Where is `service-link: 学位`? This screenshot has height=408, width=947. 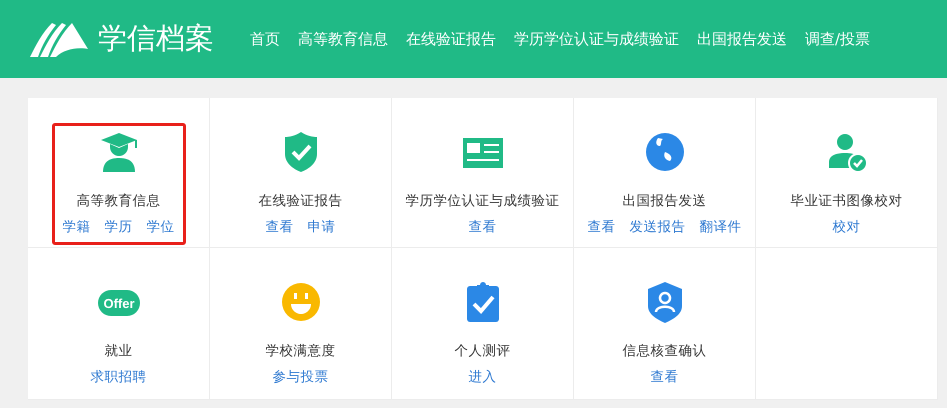
service-link: 学位 is located at coordinates (160, 227).